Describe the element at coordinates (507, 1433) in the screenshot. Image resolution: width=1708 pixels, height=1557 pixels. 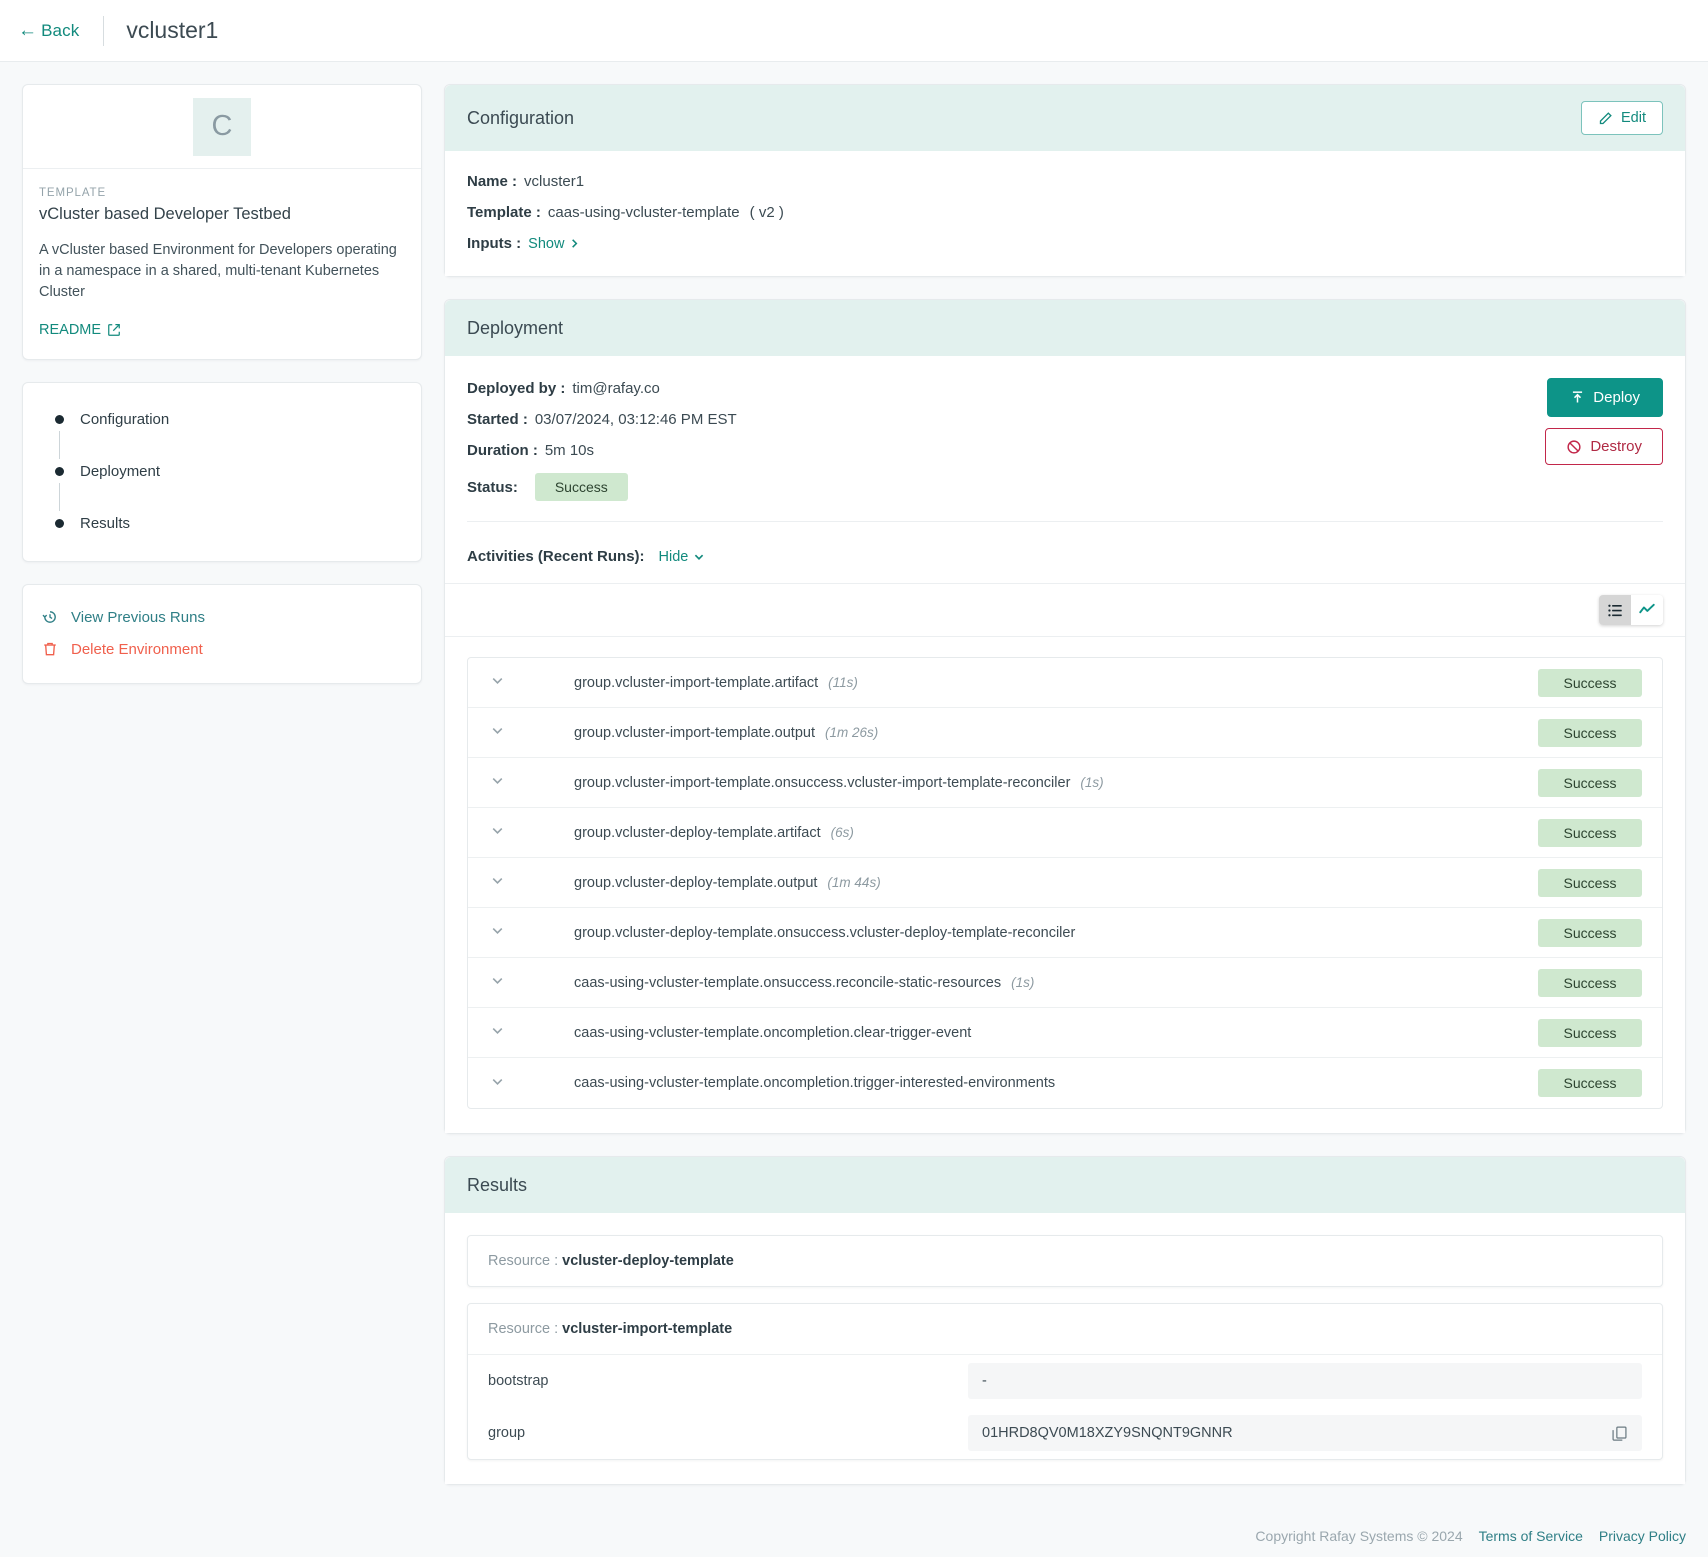
I see `result-key: group` at that location.